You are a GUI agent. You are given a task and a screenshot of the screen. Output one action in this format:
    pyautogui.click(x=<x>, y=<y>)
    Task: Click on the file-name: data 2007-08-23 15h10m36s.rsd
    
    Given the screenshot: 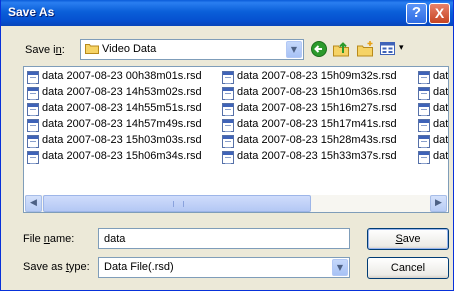 What is the action you would take?
    pyautogui.click(x=317, y=92)
    